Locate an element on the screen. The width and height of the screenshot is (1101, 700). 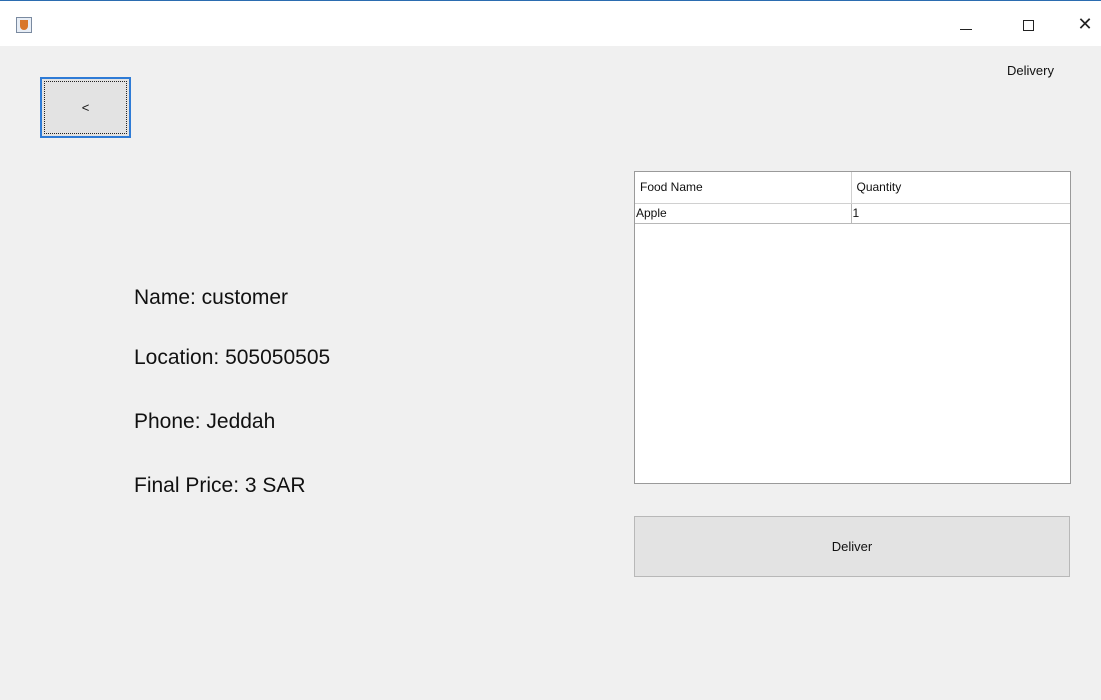
deliver-button: Deliver is located at coordinates (852, 546).